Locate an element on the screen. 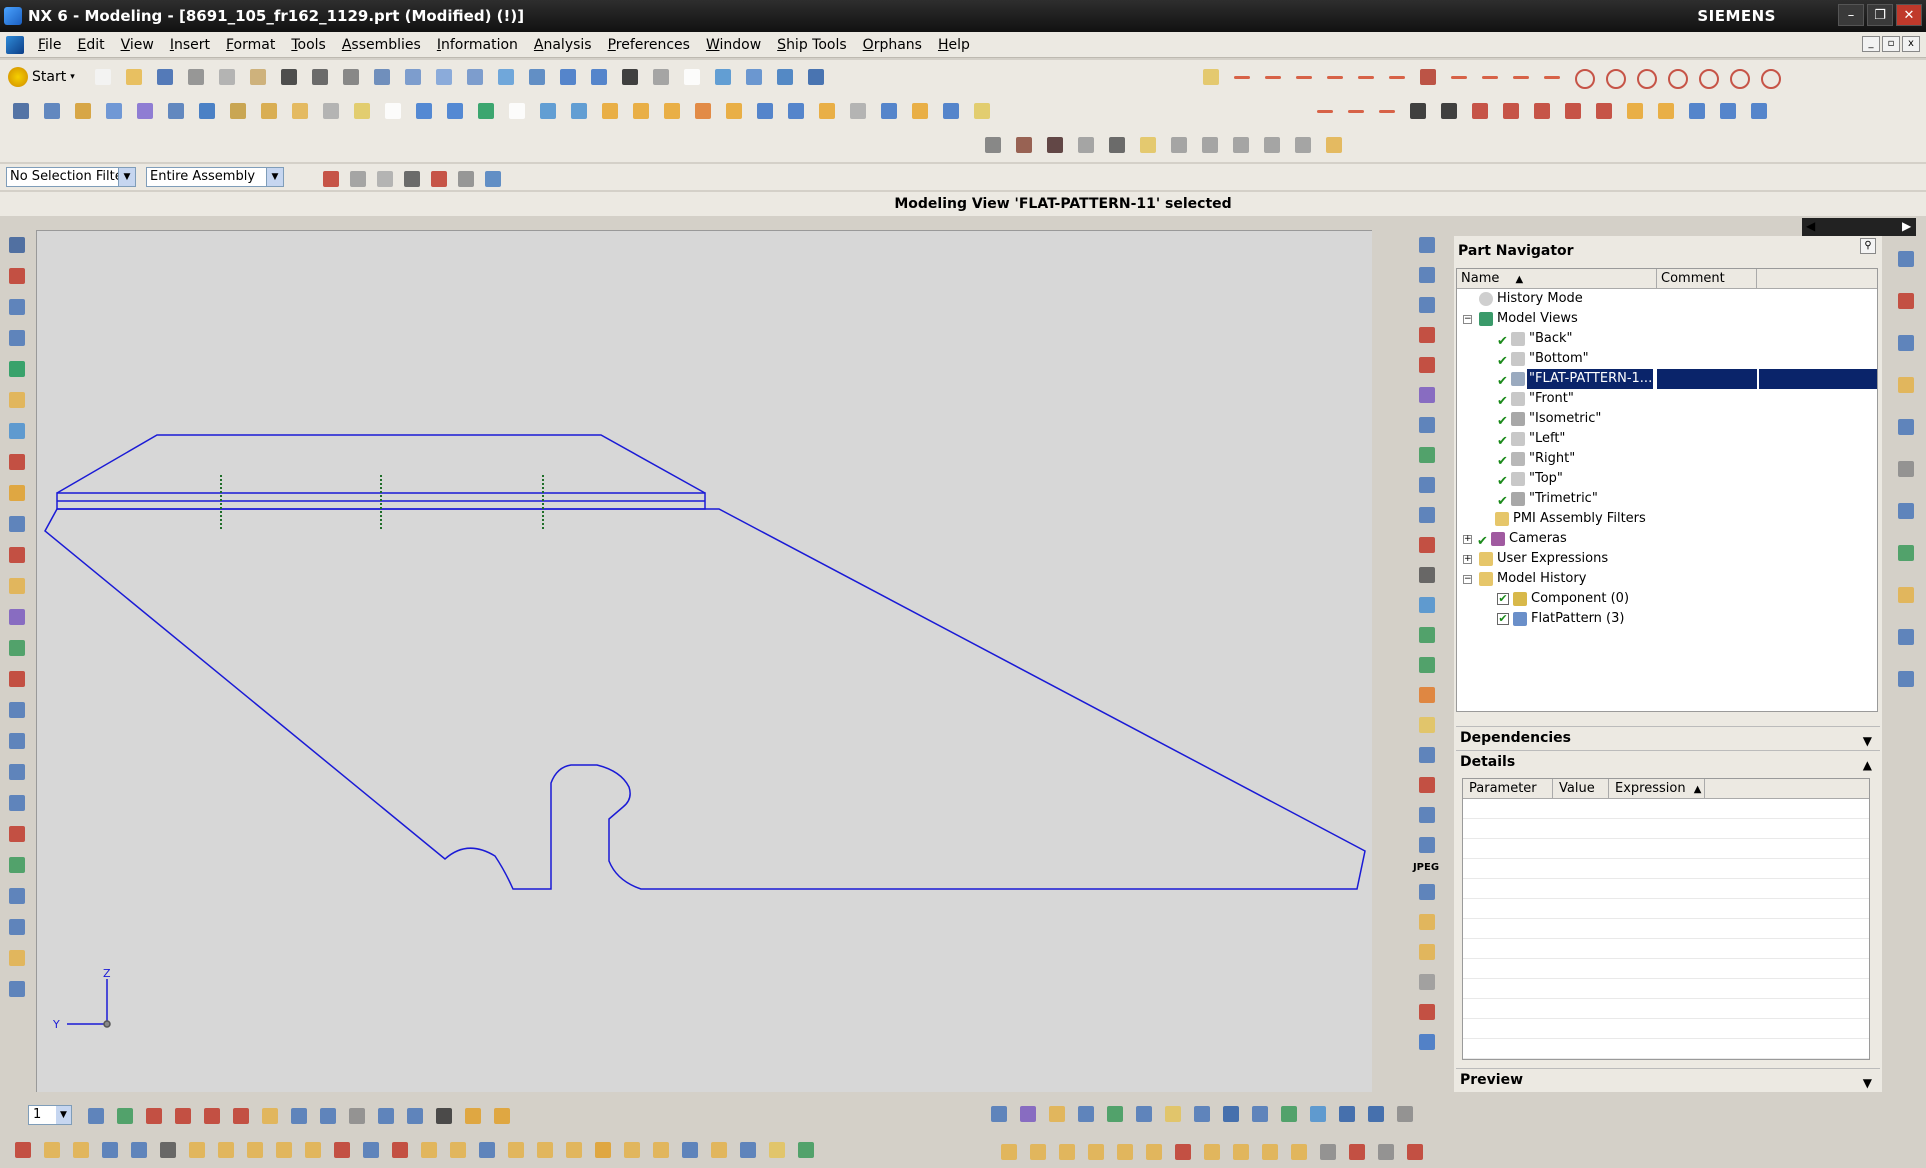 Image resolution: width=1926 pixels, height=1168 pixels. section-curve-icon is located at coordinates (1697, 111).